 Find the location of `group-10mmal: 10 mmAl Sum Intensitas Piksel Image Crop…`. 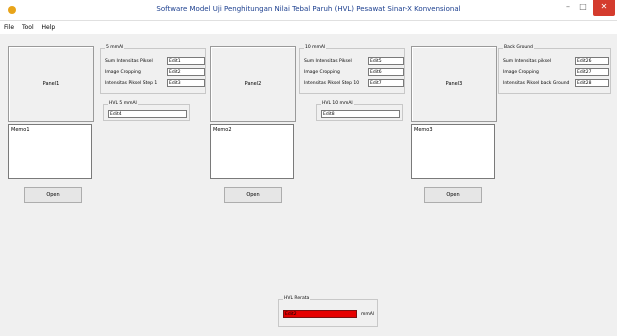

group-10mmal: 10 mmAl Sum Intensitas Piksel Image Crop… is located at coordinates (352, 69).